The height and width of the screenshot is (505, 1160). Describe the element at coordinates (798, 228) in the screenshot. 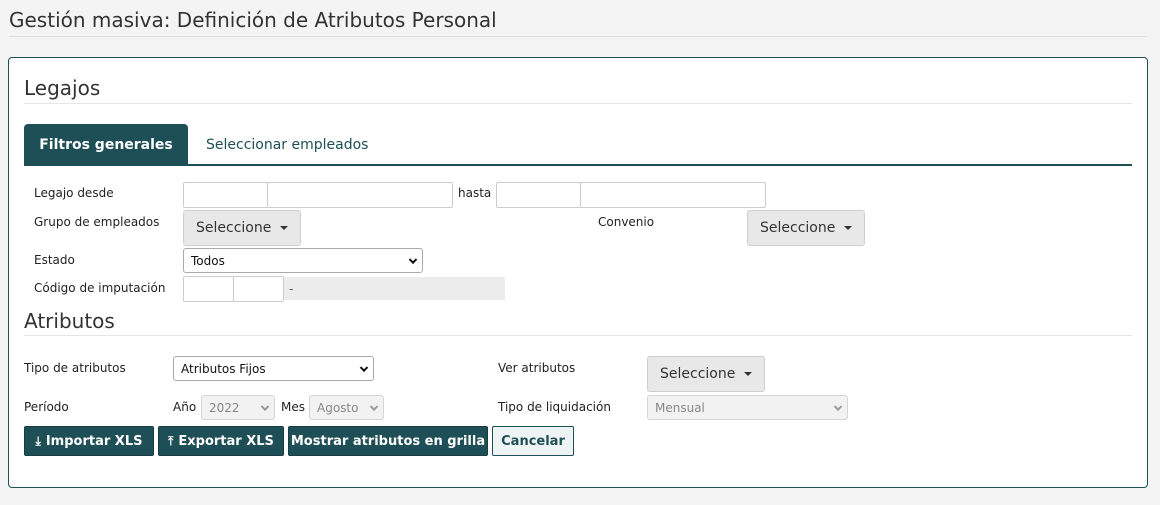

I see `convenio-value: Seleccione` at that location.